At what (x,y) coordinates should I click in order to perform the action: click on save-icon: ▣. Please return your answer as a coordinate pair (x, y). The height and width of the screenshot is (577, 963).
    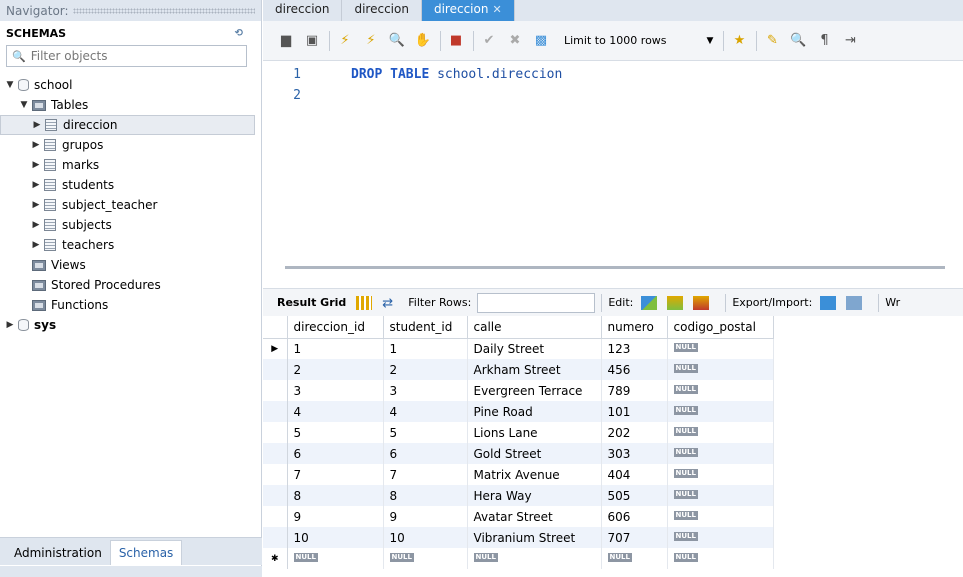
    Looking at the image, I should click on (312, 41).